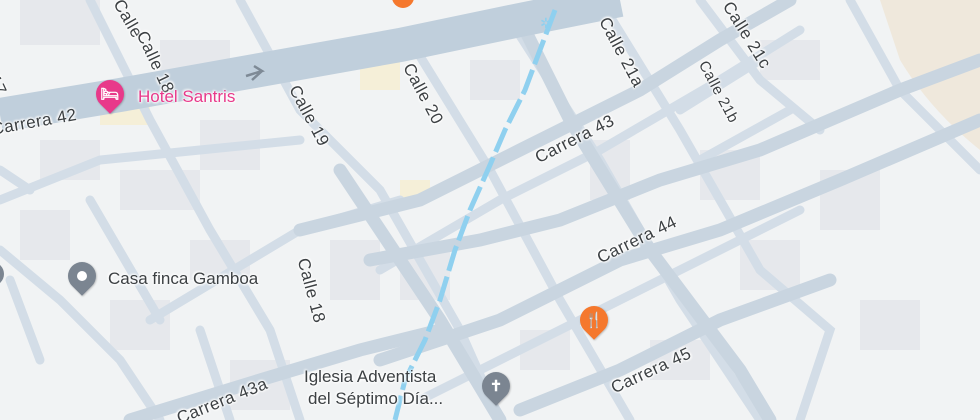 The width and height of the screenshot is (980, 420). I want to click on hotel-pin: 🛏, so click(110, 94).